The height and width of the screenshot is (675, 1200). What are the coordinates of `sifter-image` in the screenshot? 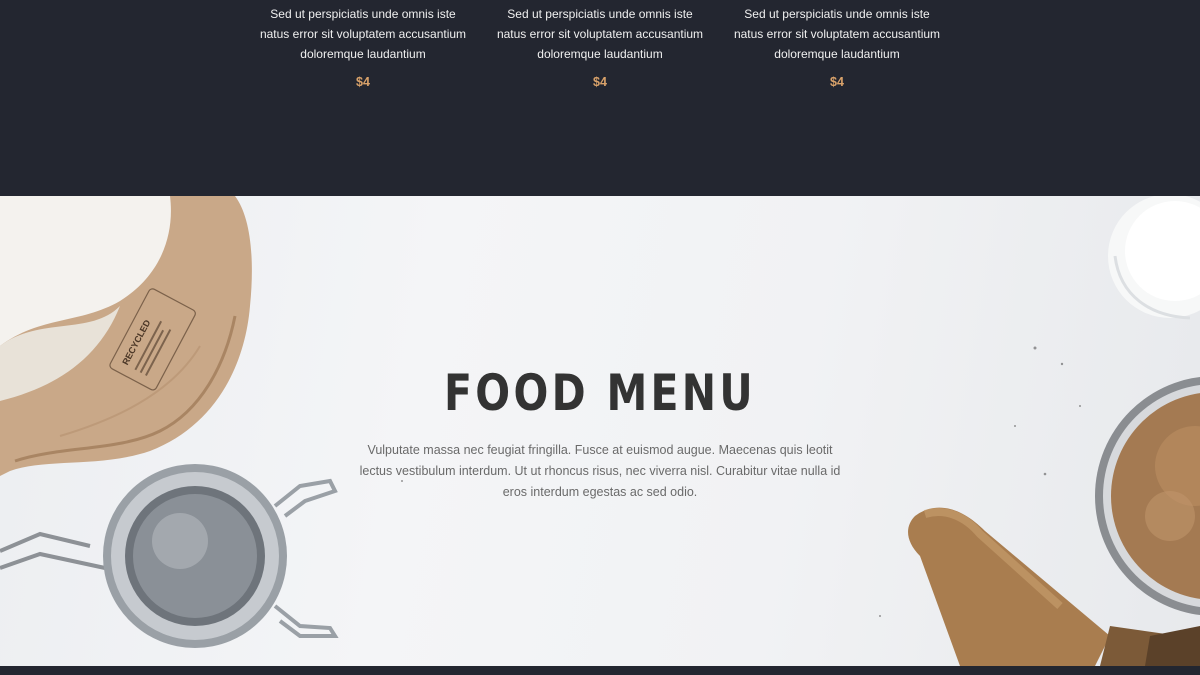 It's located at (169, 556).